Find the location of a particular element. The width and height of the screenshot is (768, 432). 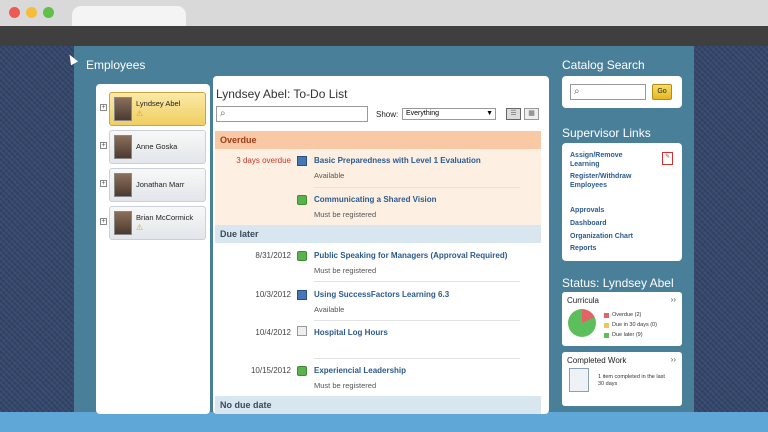

show-filter-select: Everything ▼ is located at coordinates (449, 114).